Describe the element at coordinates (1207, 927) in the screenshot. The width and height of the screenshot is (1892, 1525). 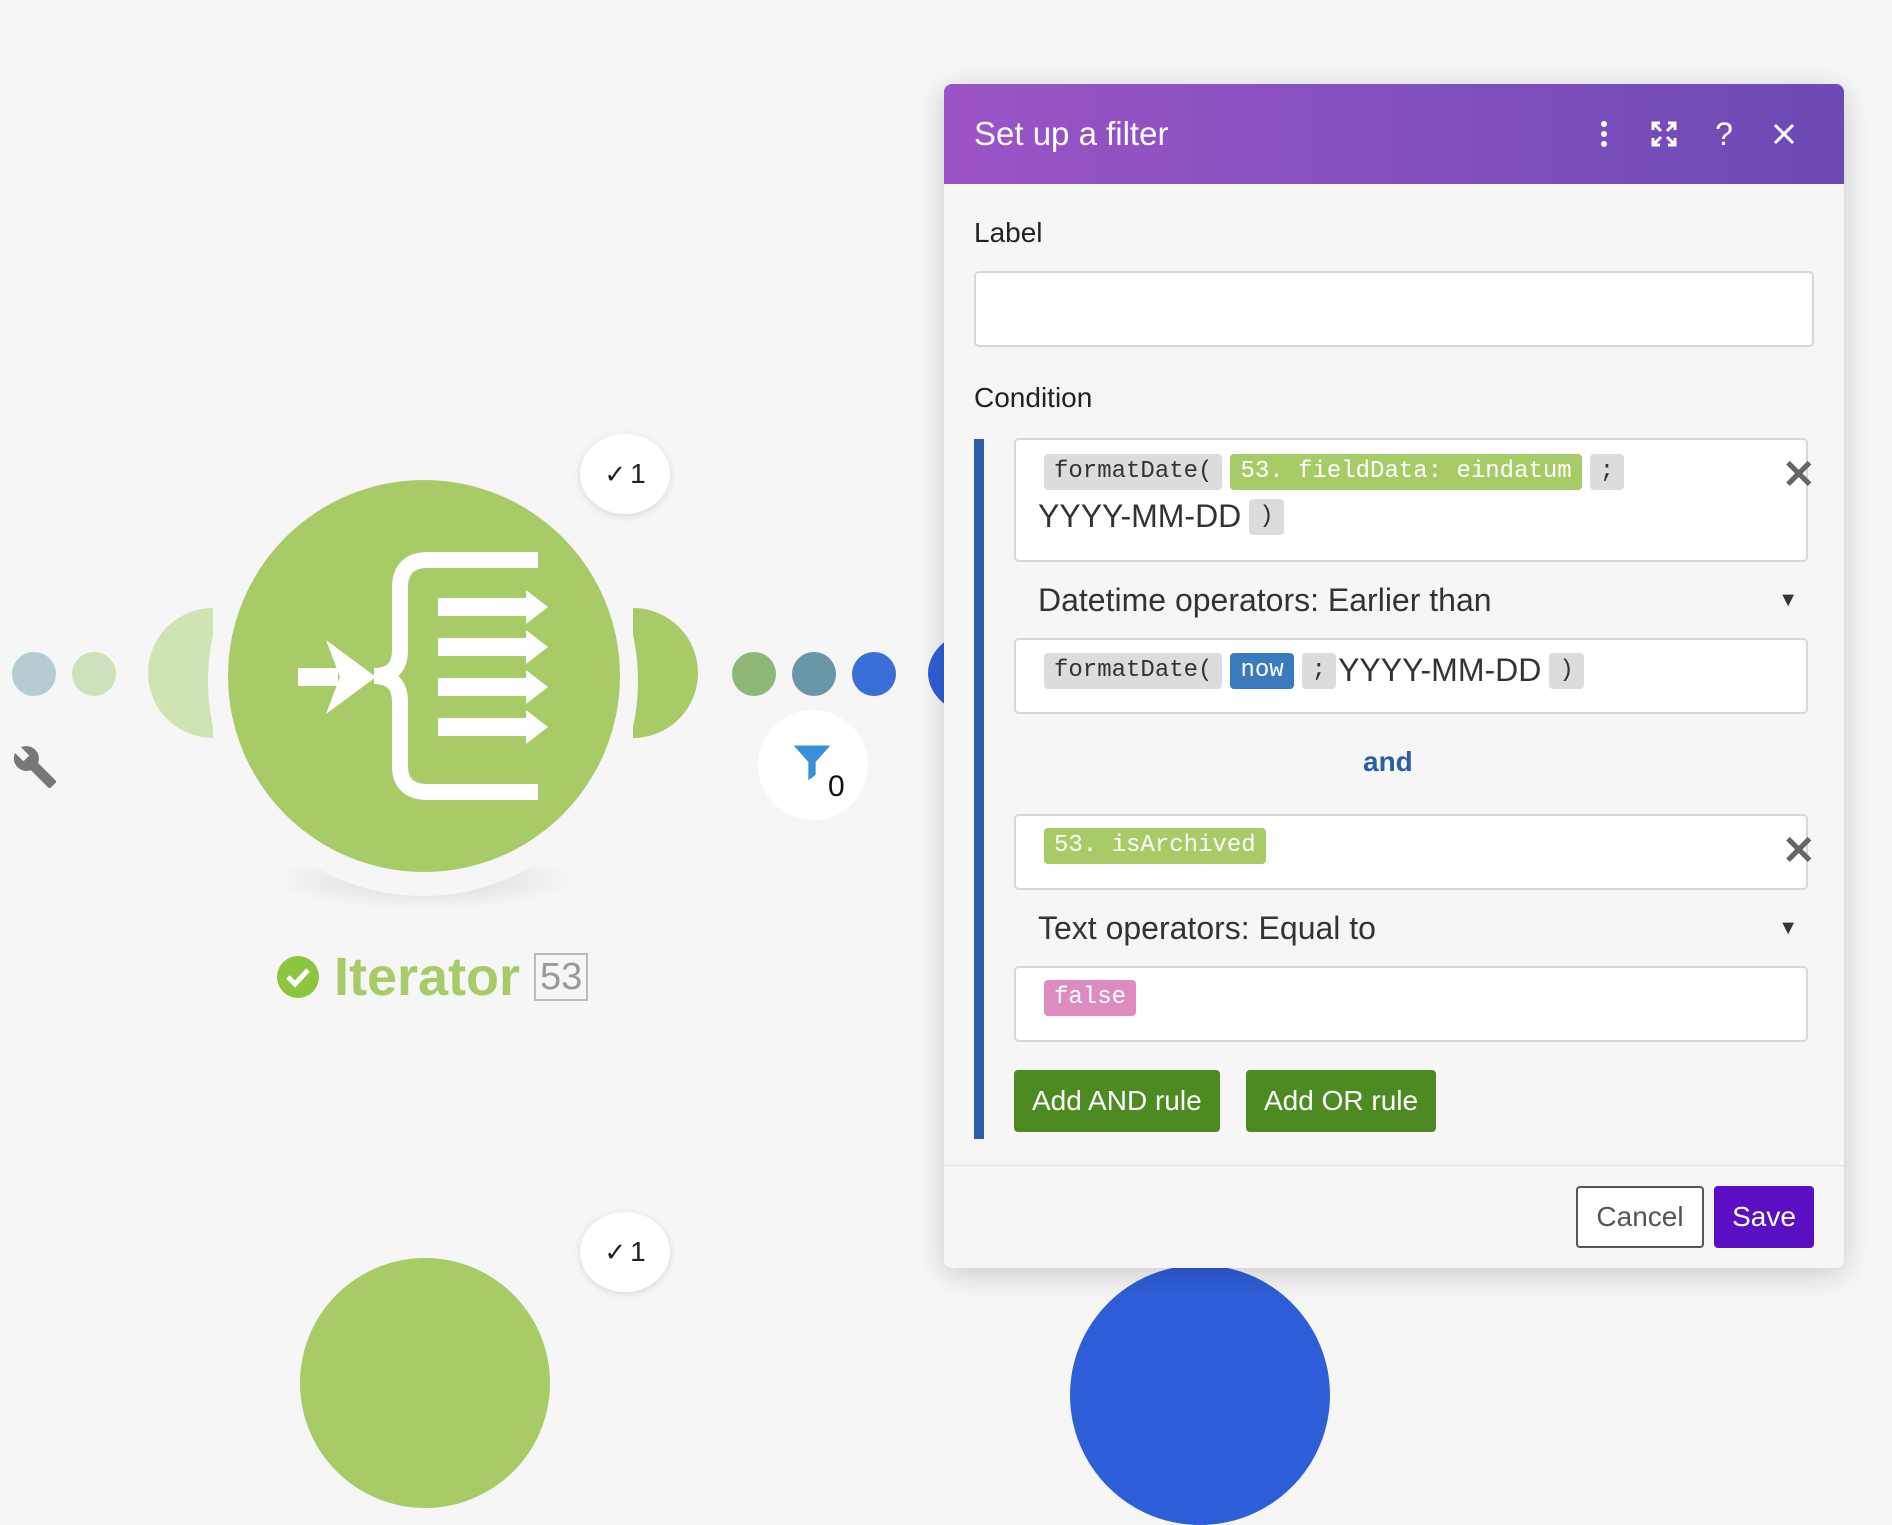
I see `rule2-operator-label: Text operators: Equal to` at that location.